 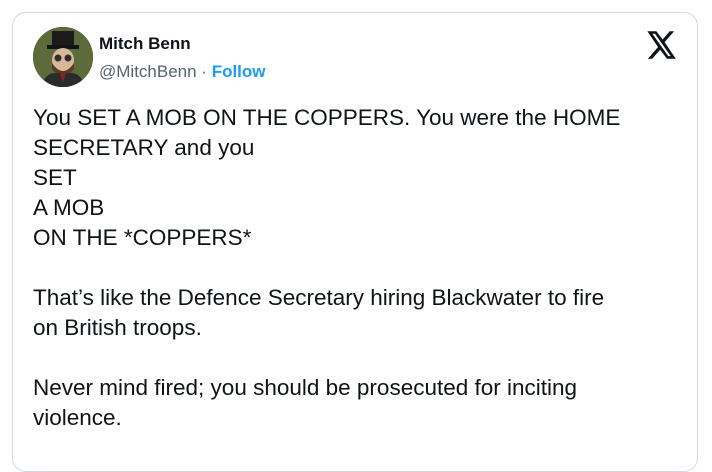 I want to click on avatar, so click(x=63, y=57).